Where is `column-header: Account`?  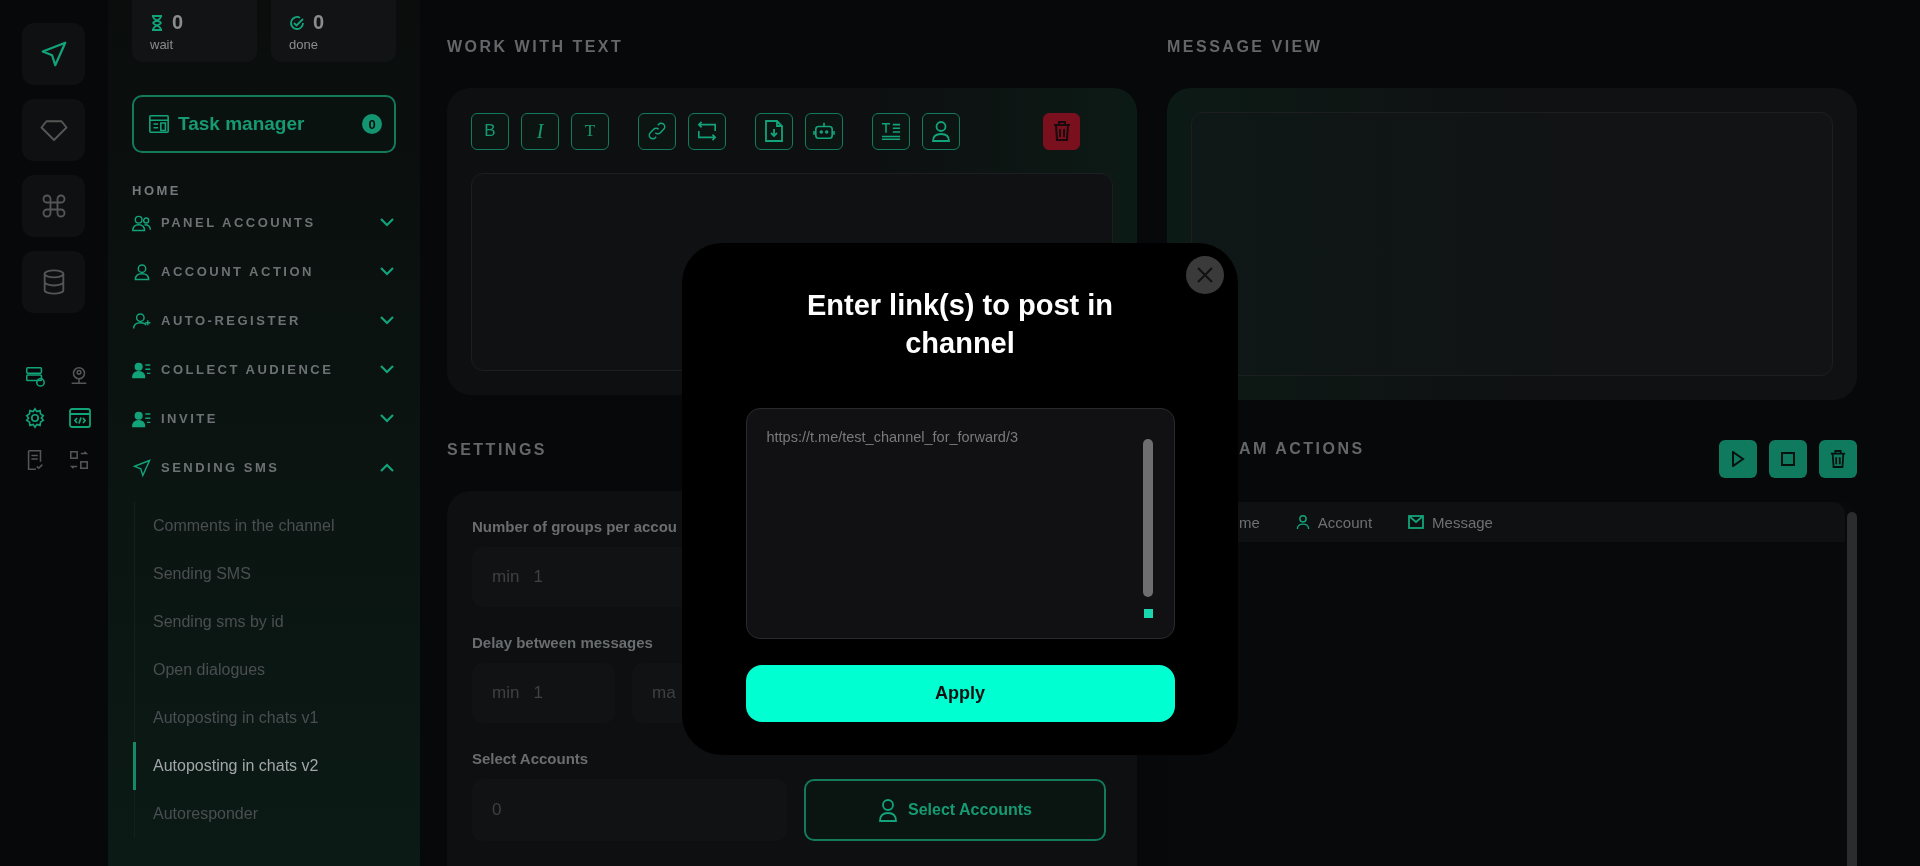
column-header: Account is located at coordinates (1334, 522).